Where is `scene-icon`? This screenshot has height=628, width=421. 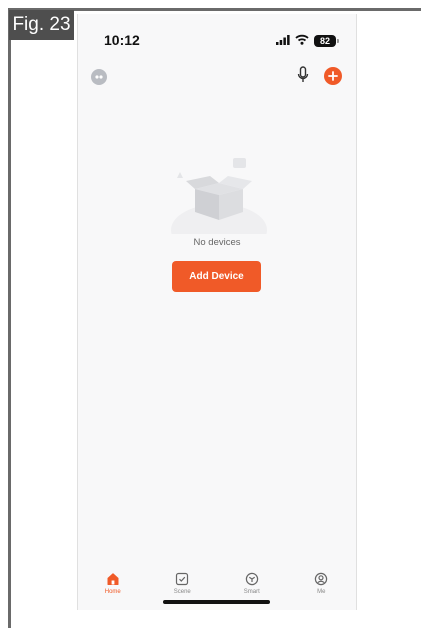 scene-icon is located at coordinates (182, 579).